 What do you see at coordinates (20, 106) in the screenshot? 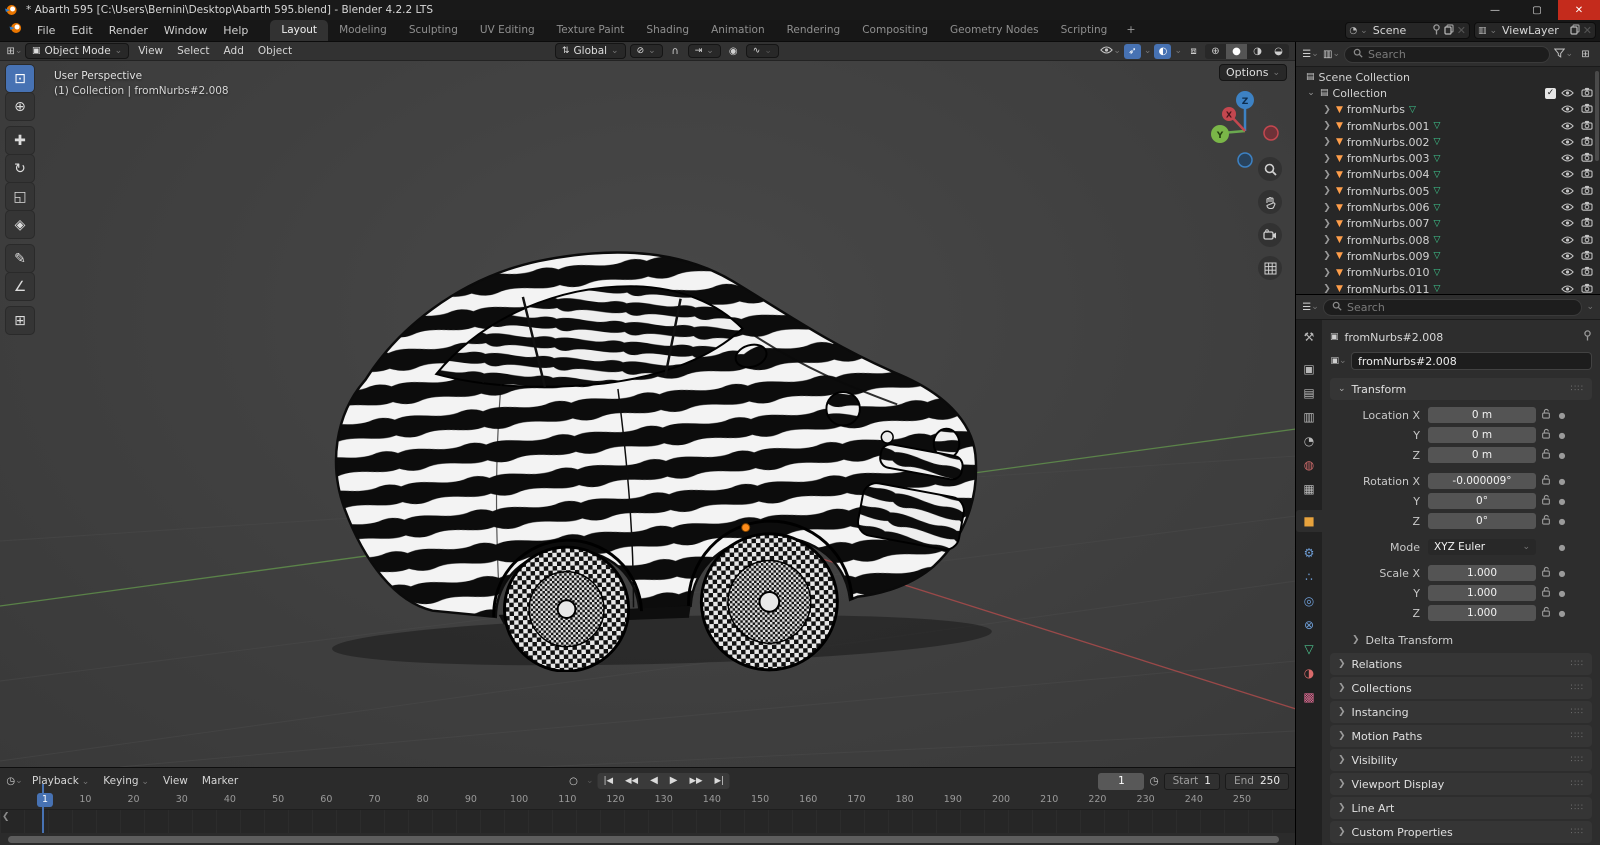
I see `tool-cursor: ⊕` at bounding box center [20, 106].